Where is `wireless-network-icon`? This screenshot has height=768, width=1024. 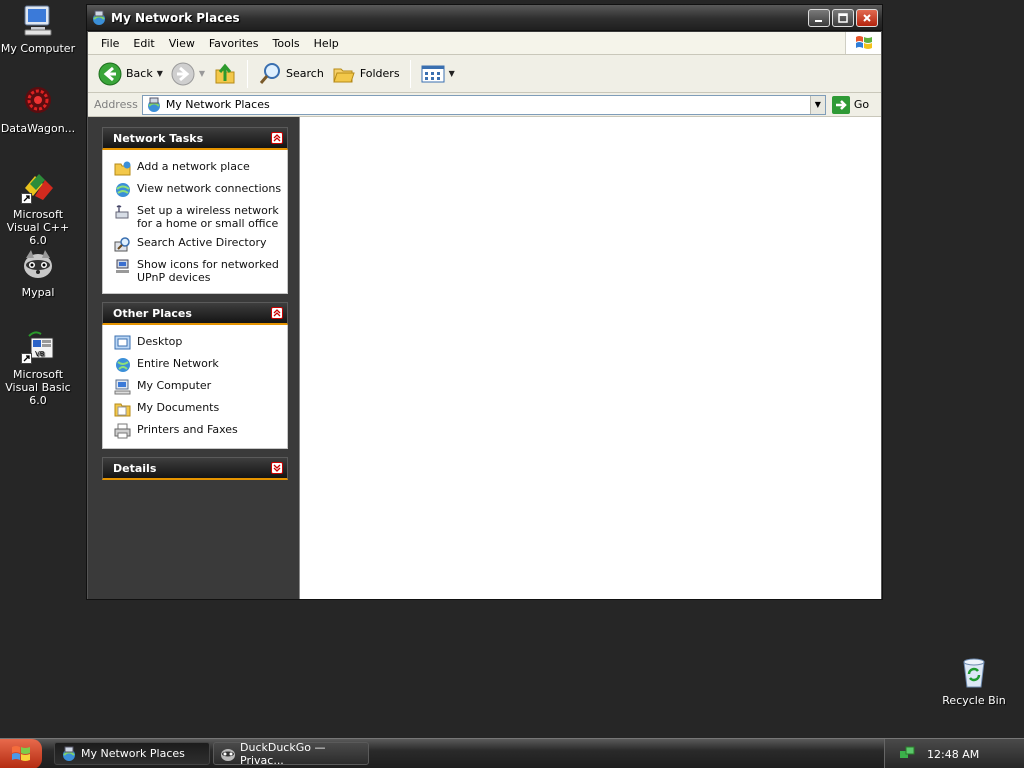 wireless-network-icon is located at coordinates (123, 212).